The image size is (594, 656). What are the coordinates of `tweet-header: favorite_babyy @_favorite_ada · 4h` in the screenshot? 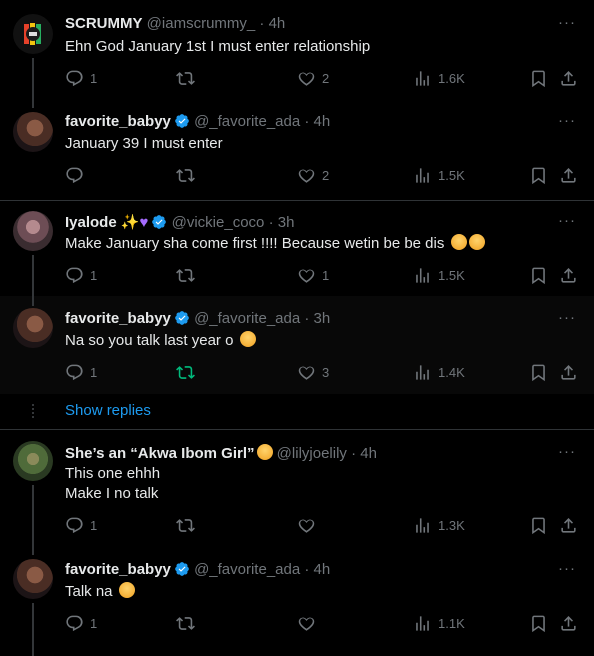 It's located at (197, 569).